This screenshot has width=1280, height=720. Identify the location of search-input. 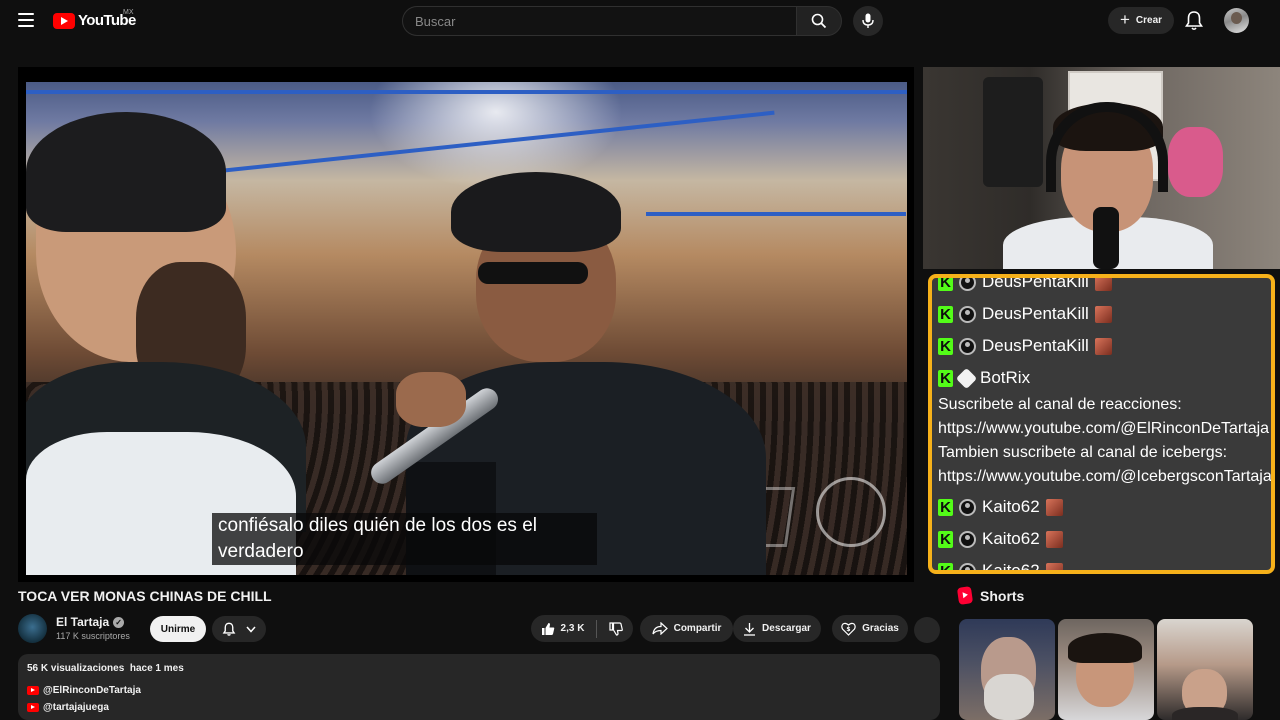
(599, 21).